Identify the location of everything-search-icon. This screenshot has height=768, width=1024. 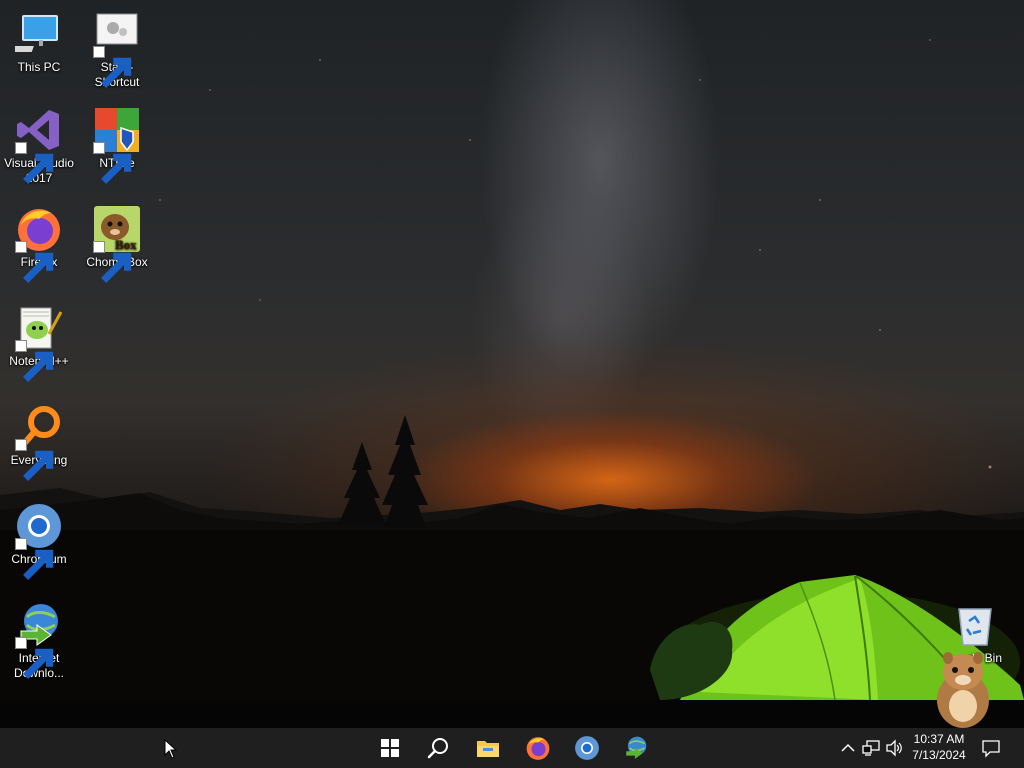
(39, 442).